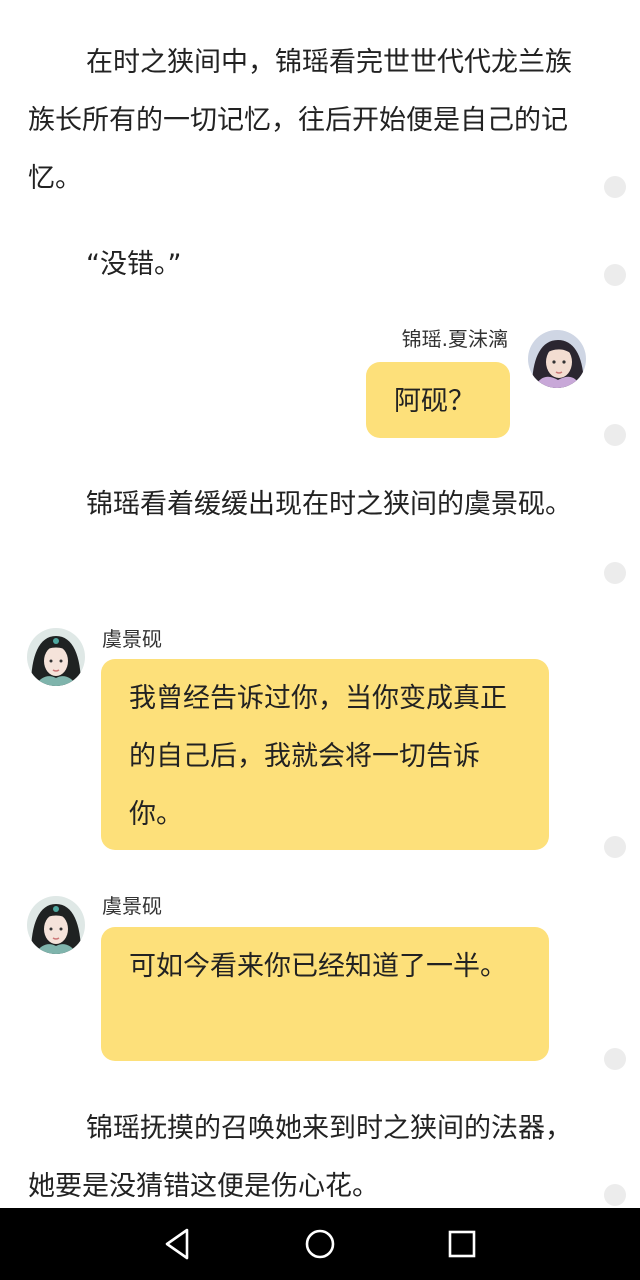 The height and width of the screenshot is (1280, 640). Describe the element at coordinates (300, 1157) in the screenshot. I see `story-paragraph-4: 锦瑶抚摸的召唤她来到时之狭间的法器，她要是没猜错这便是伤心花。` at that location.